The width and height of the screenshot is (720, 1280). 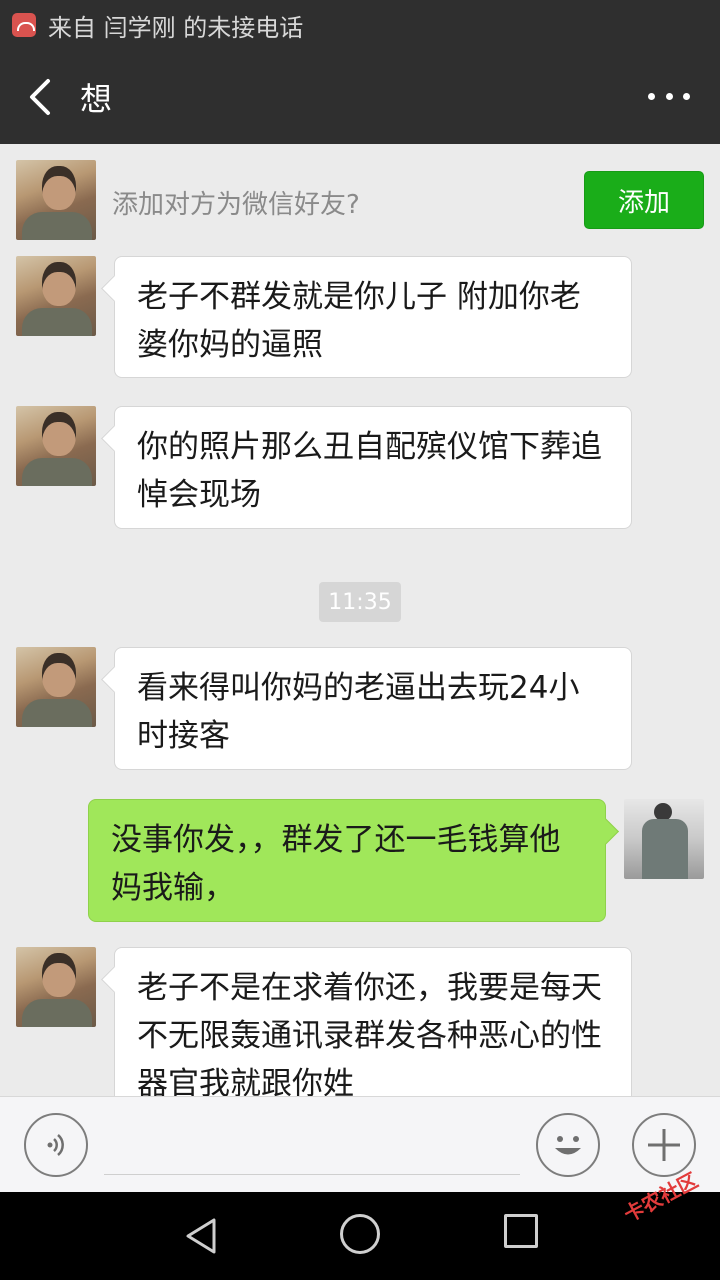 What do you see at coordinates (669, 96) in the screenshot?
I see `more-options-icon` at bounding box center [669, 96].